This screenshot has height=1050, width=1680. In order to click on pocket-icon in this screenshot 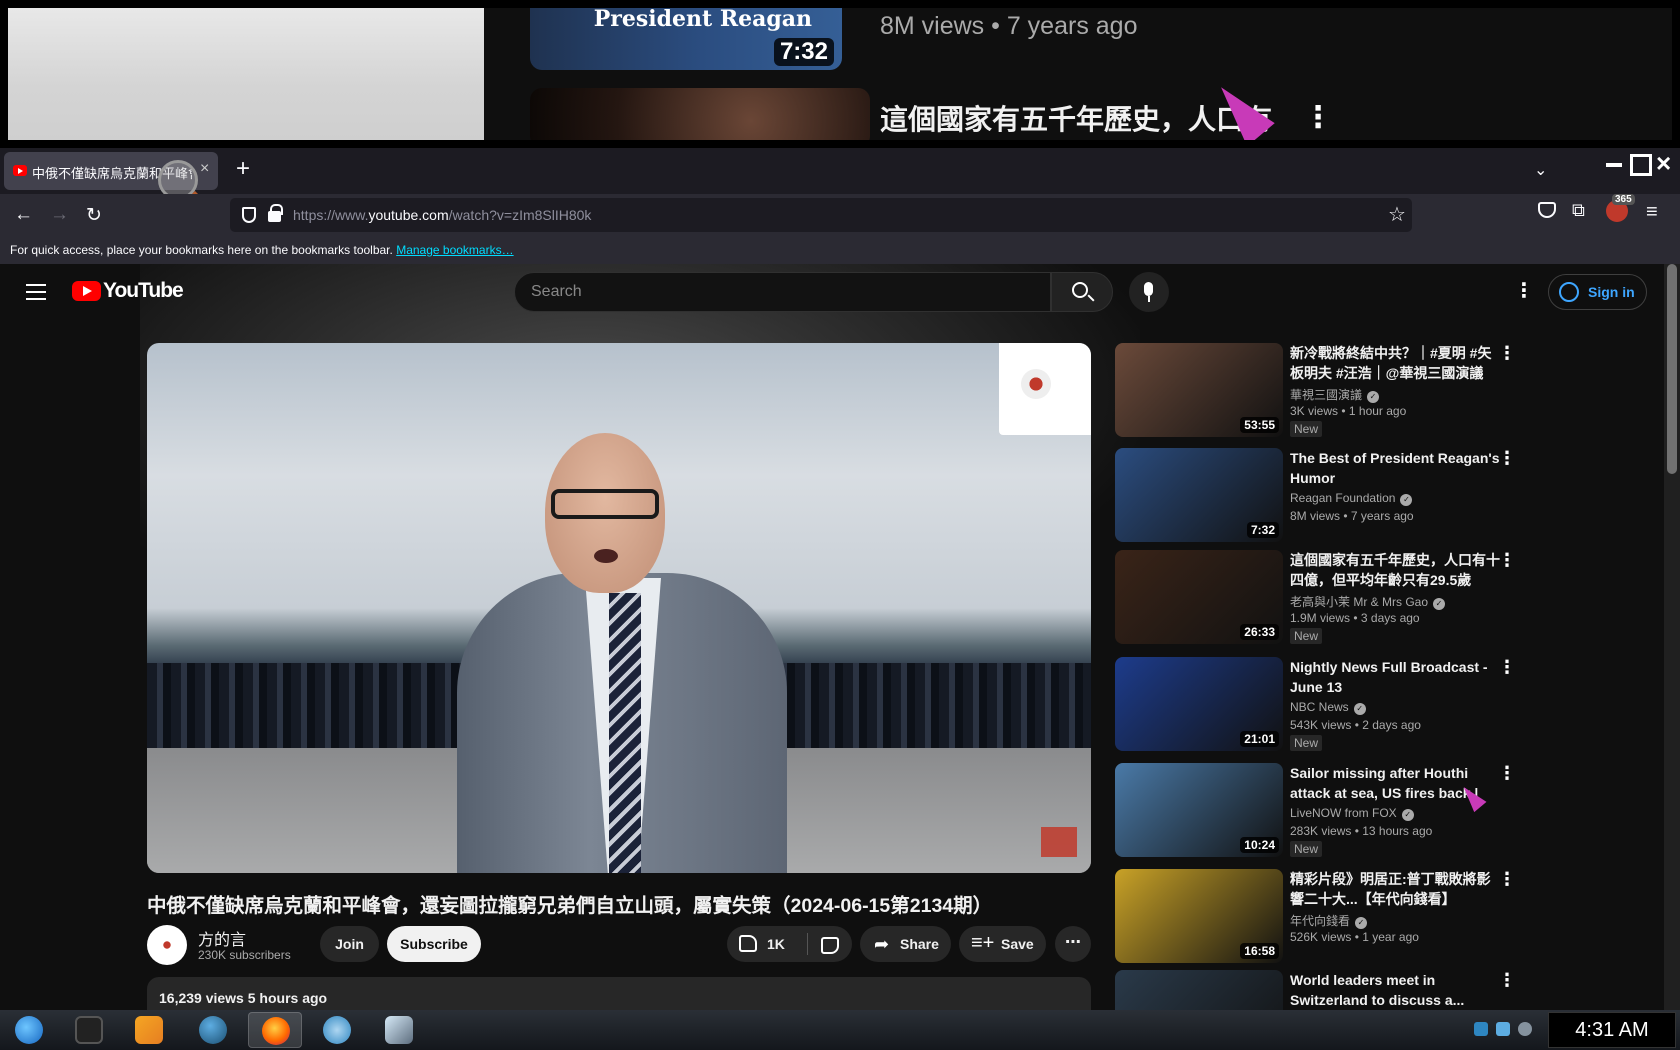, I will do `click(1547, 210)`.